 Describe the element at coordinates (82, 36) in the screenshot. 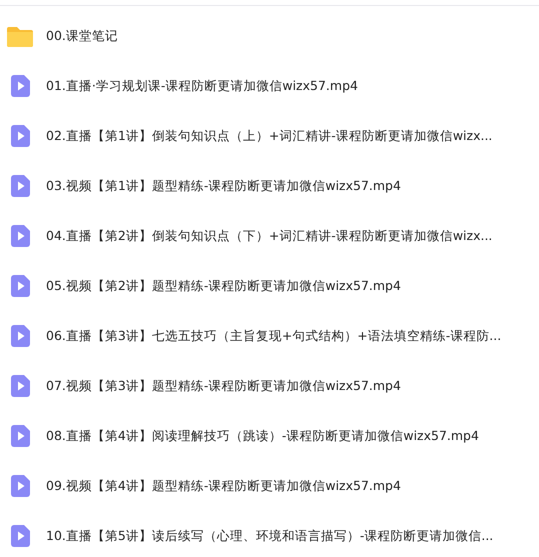

I see `file-name: 00.课堂笔记` at that location.